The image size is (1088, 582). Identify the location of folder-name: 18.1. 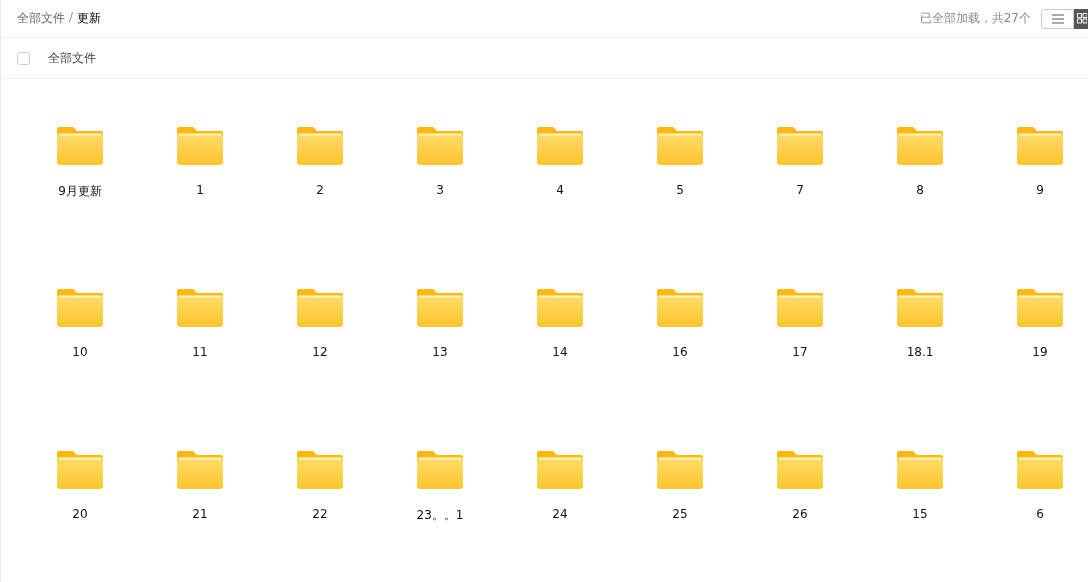
(920, 352).